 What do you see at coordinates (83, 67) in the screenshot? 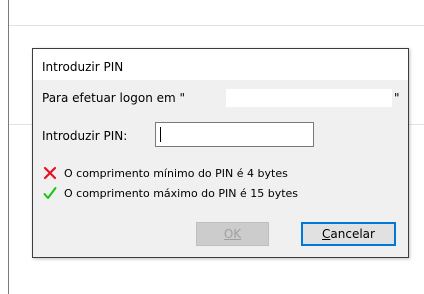
I see `dialog-title: Introduzir PIN` at bounding box center [83, 67].